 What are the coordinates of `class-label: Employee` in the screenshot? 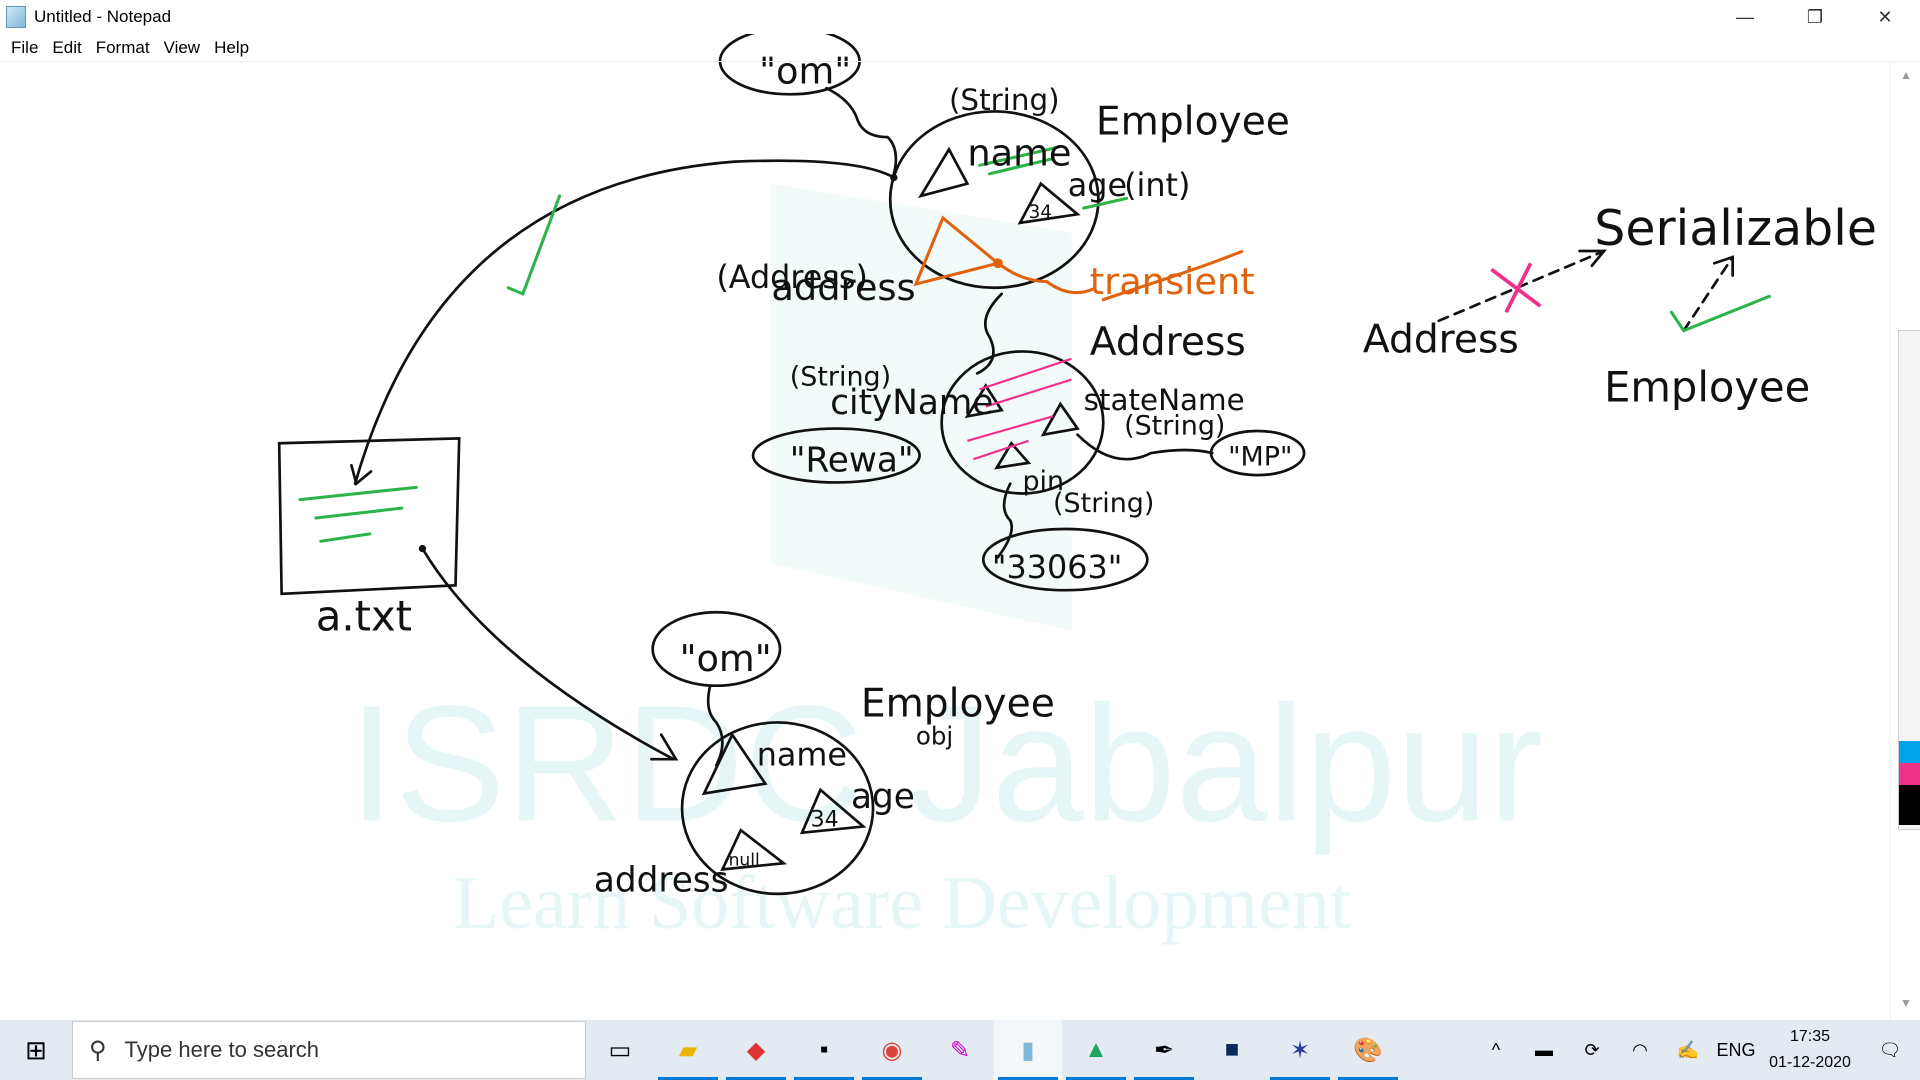 It's located at (1193, 122).